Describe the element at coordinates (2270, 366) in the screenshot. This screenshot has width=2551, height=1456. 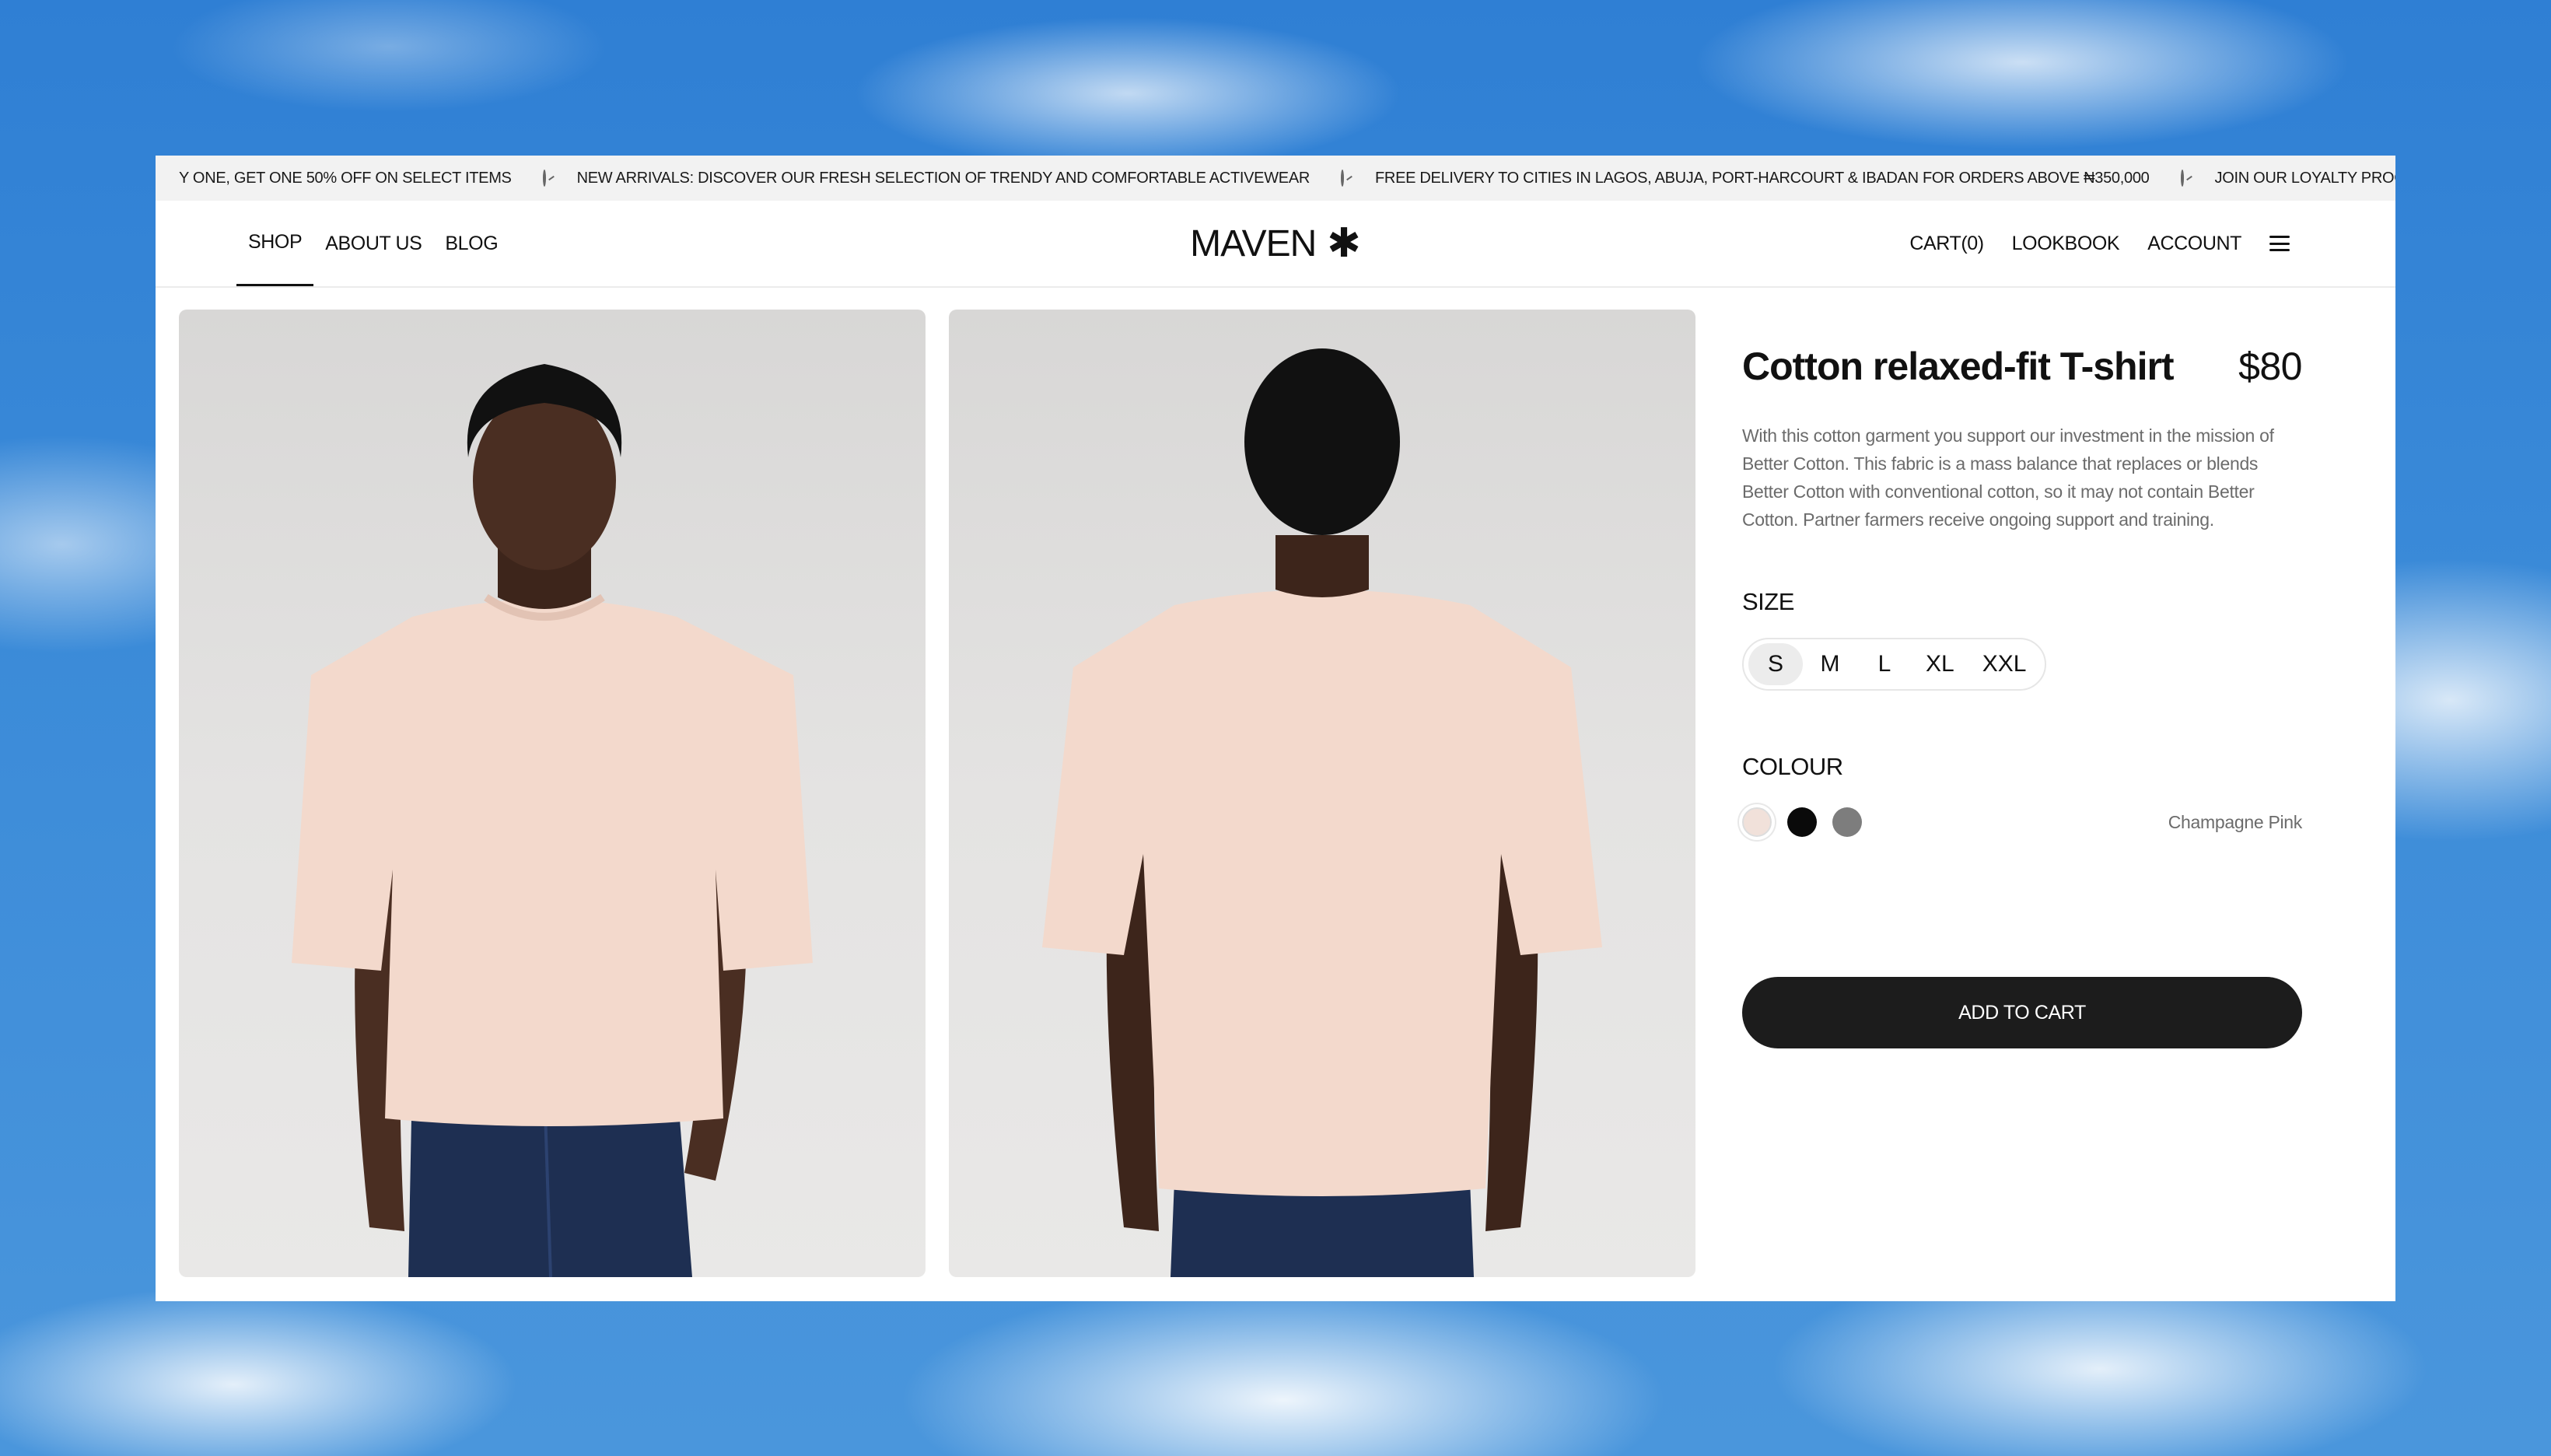
I see `product-price: $80` at that location.